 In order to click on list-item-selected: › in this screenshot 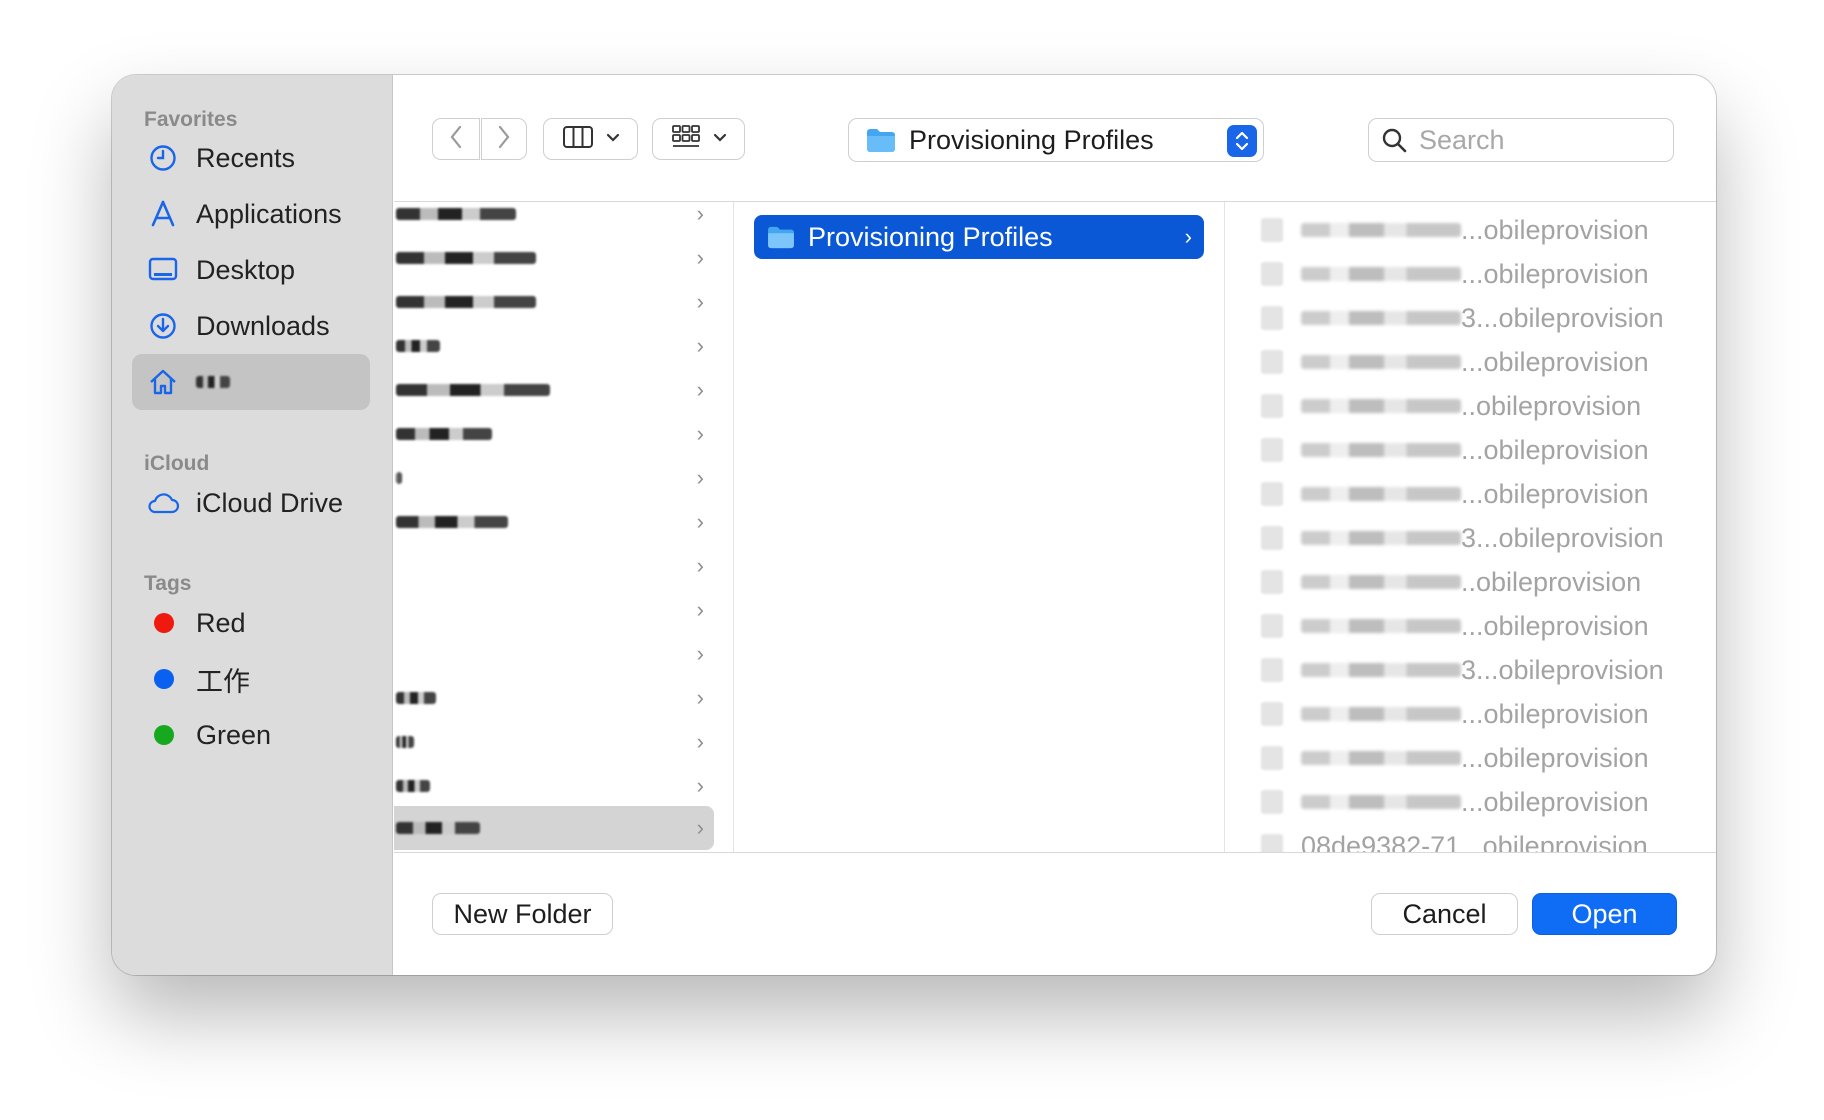, I will do `click(554, 828)`.